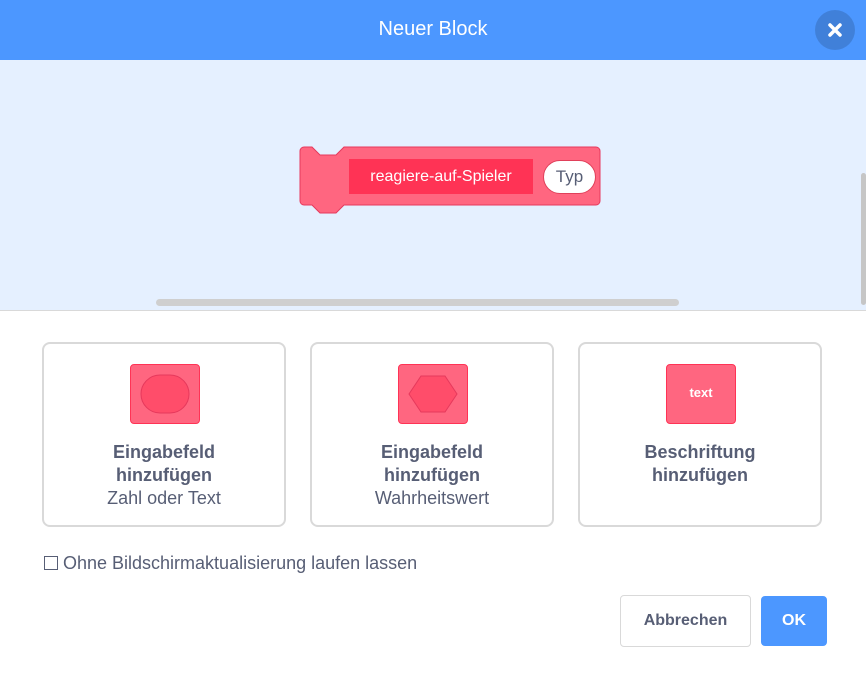  I want to click on card-subtitle: Zahl oder Text, so click(164, 498).